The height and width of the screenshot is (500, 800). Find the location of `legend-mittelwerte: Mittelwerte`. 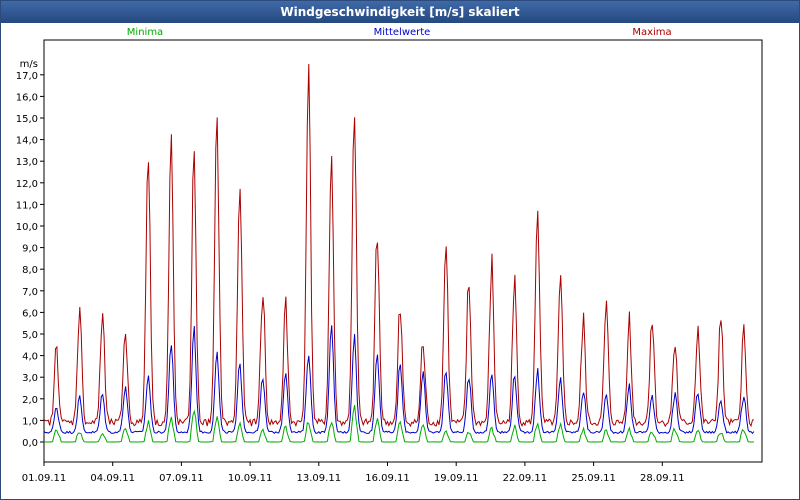

legend-mittelwerte: Mittelwerte is located at coordinates (402, 32).